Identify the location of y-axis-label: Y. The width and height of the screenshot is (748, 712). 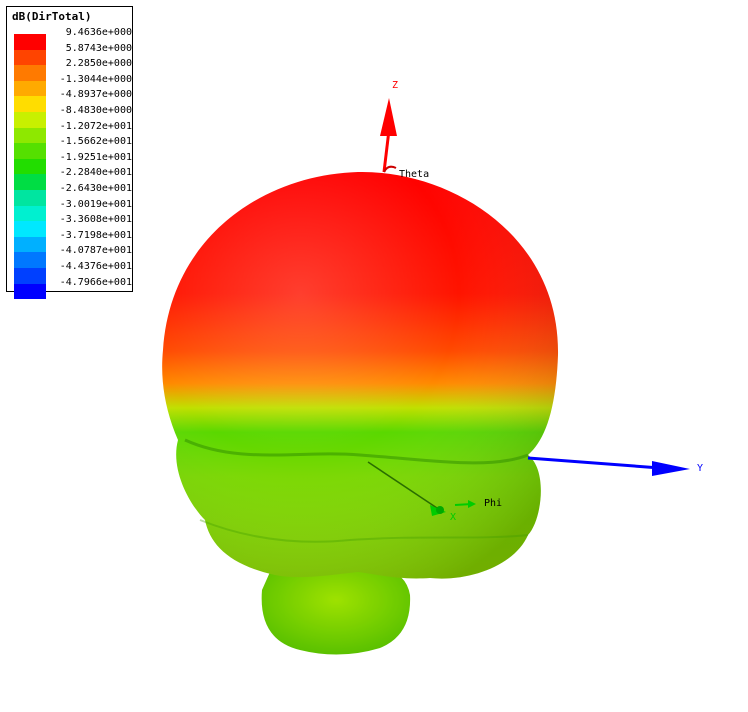
(700, 468).